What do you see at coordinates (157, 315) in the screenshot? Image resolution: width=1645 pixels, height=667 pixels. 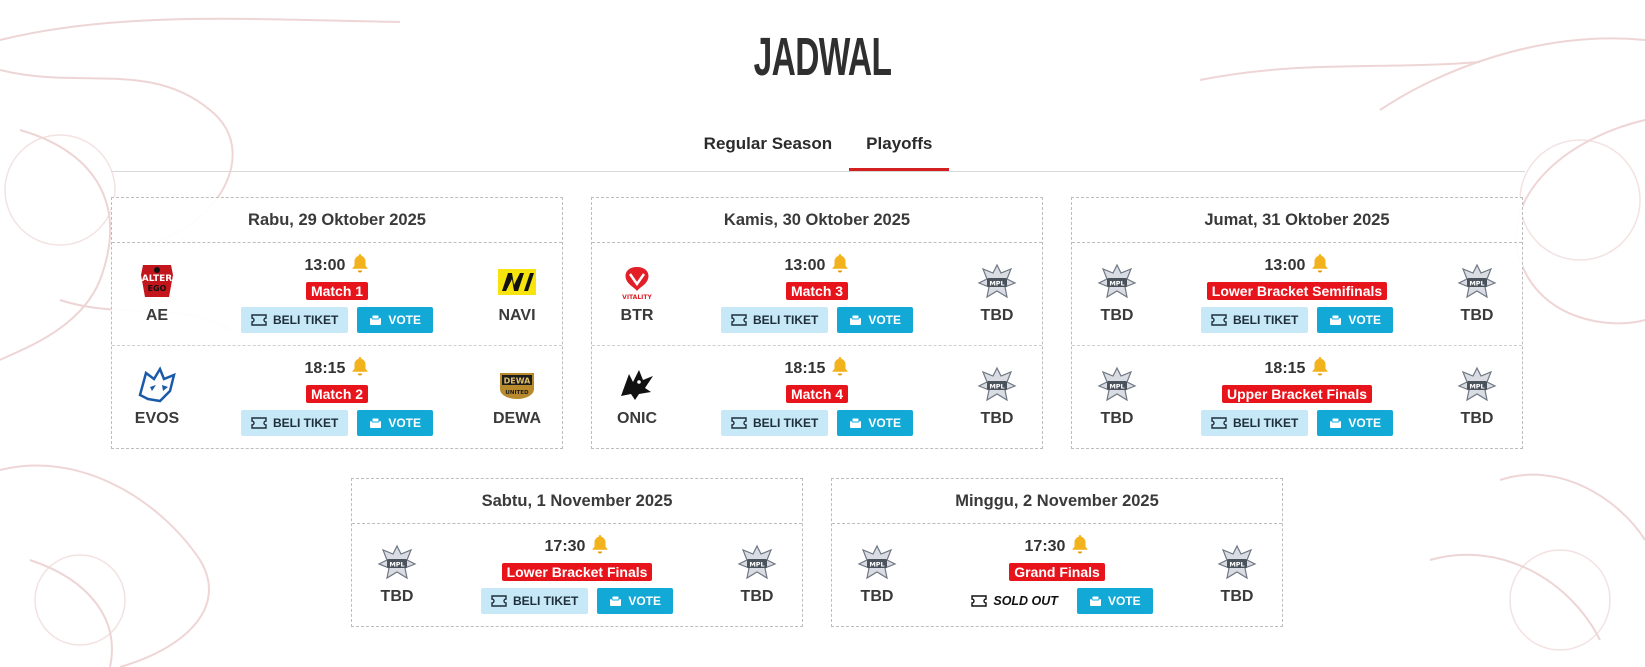 I see `team-name: AE` at bounding box center [157, 315].